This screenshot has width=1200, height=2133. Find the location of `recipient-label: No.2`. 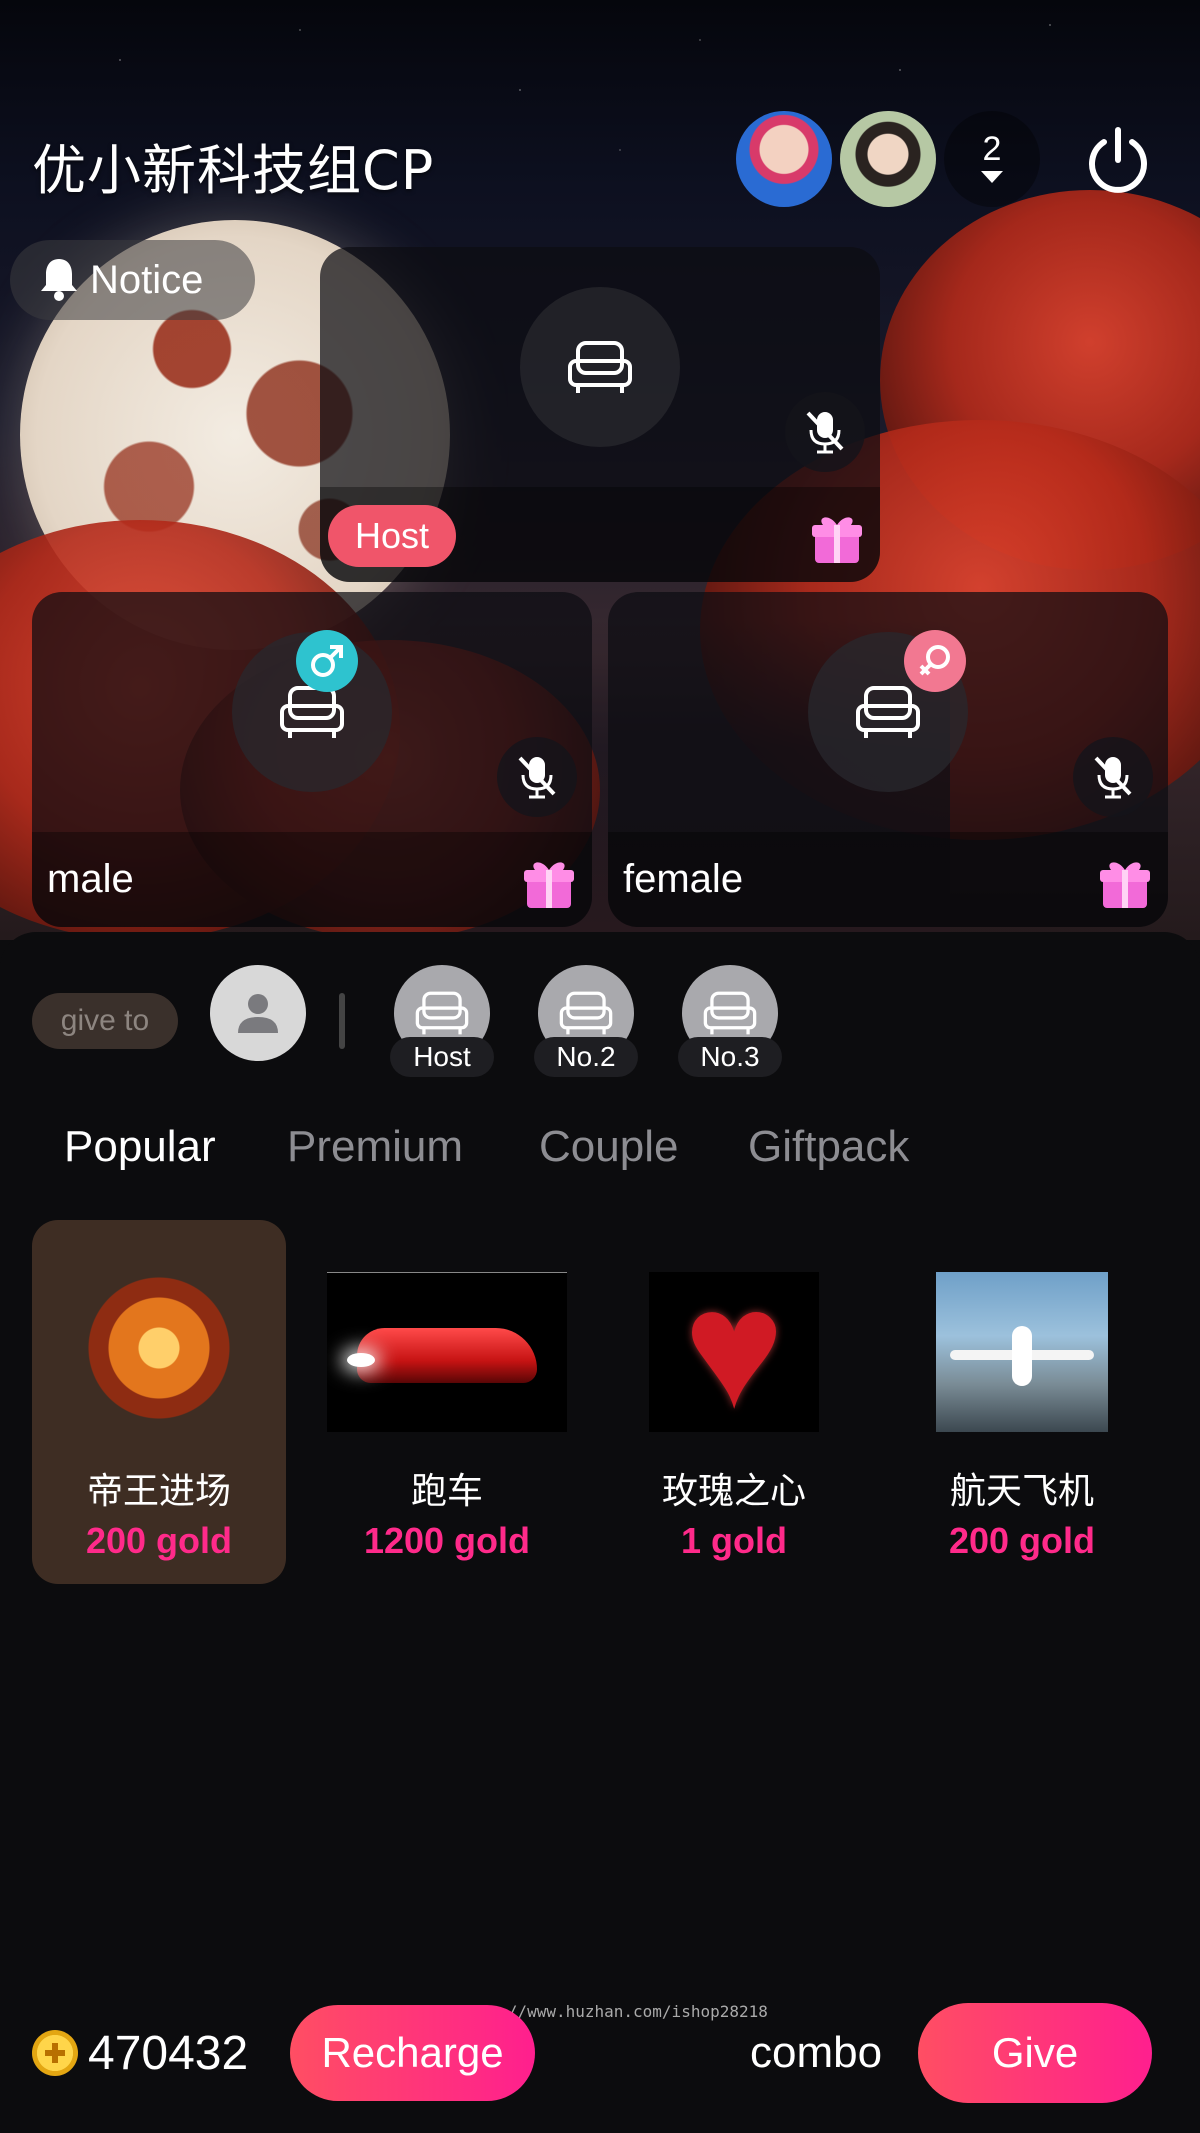

recipient-label: No.2 is located at coordinates (586, 1057).